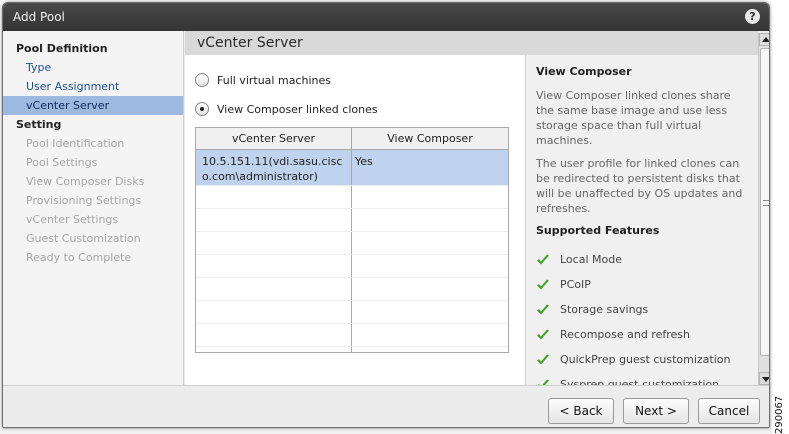 The height and width of the screenshot is (434, 789). Describe the element at coordinates (62, 162) in the screenshot. I see `nav-item-pool-settings: Pool Settings` at that location.